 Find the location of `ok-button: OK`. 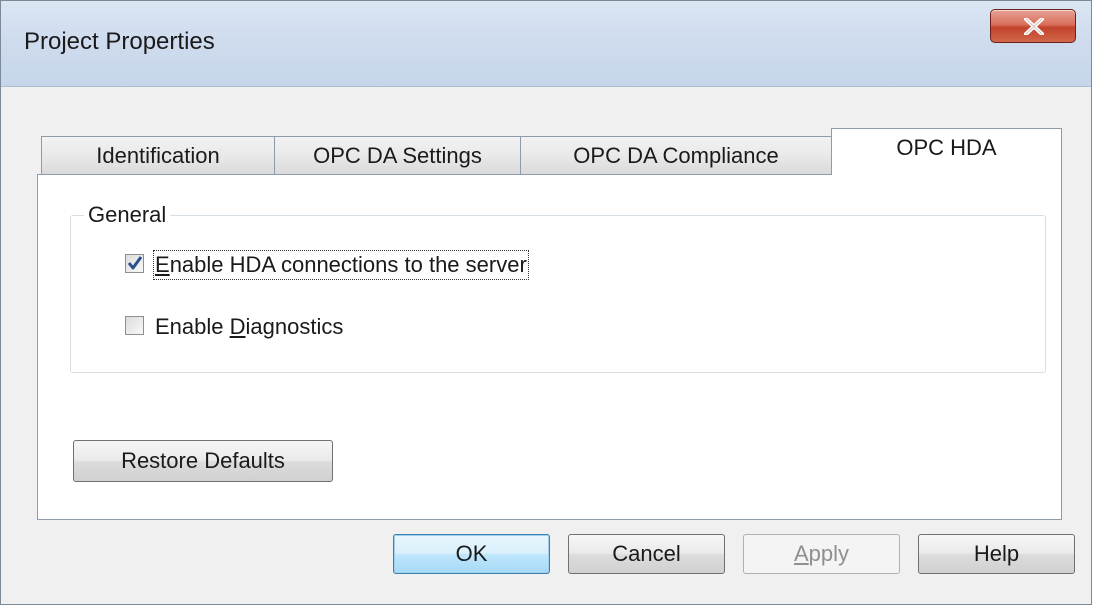

ok-button: OK is located at coordinates (471, 554).